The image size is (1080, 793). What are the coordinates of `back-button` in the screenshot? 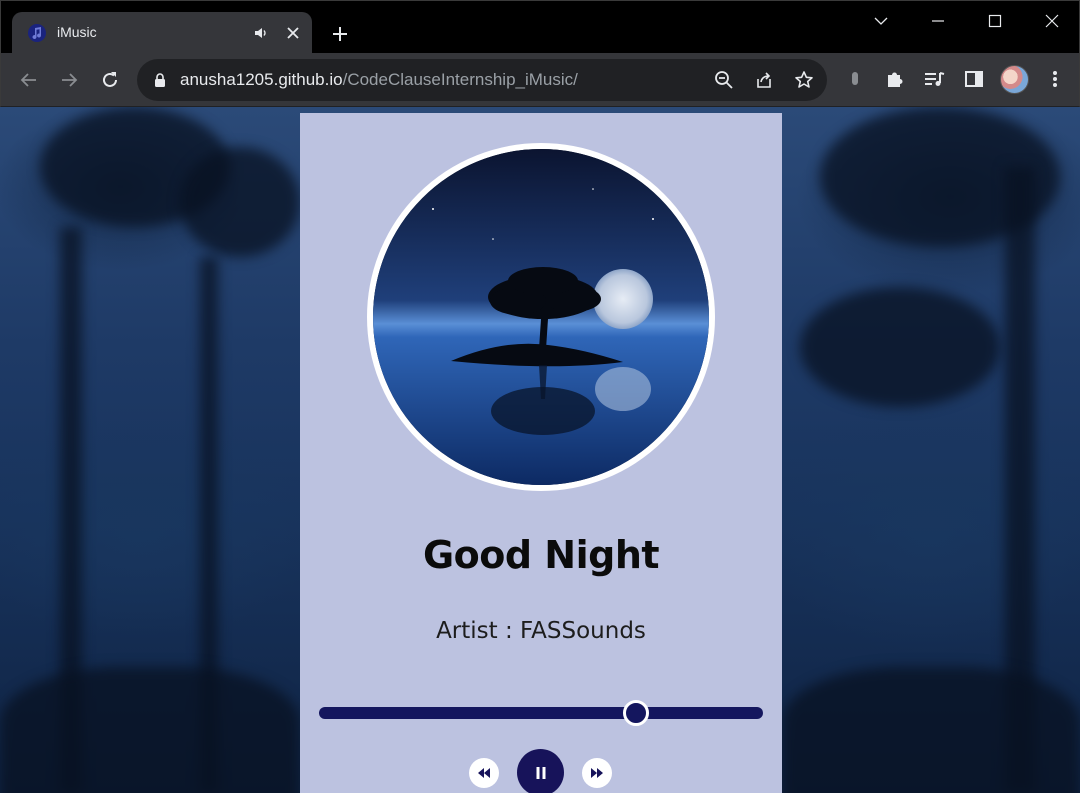 It's located at (29, 80).